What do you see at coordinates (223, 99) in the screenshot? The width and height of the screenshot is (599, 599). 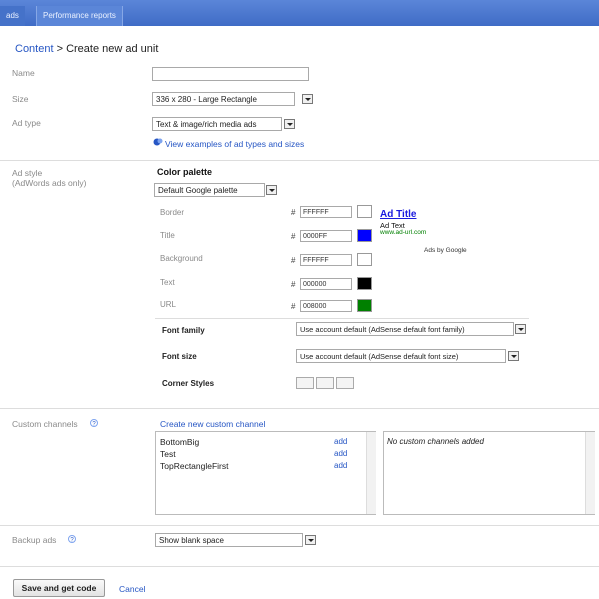 I see `size-select: 336 x 280 - Large Rectangle` at bounding box center [223, 99].